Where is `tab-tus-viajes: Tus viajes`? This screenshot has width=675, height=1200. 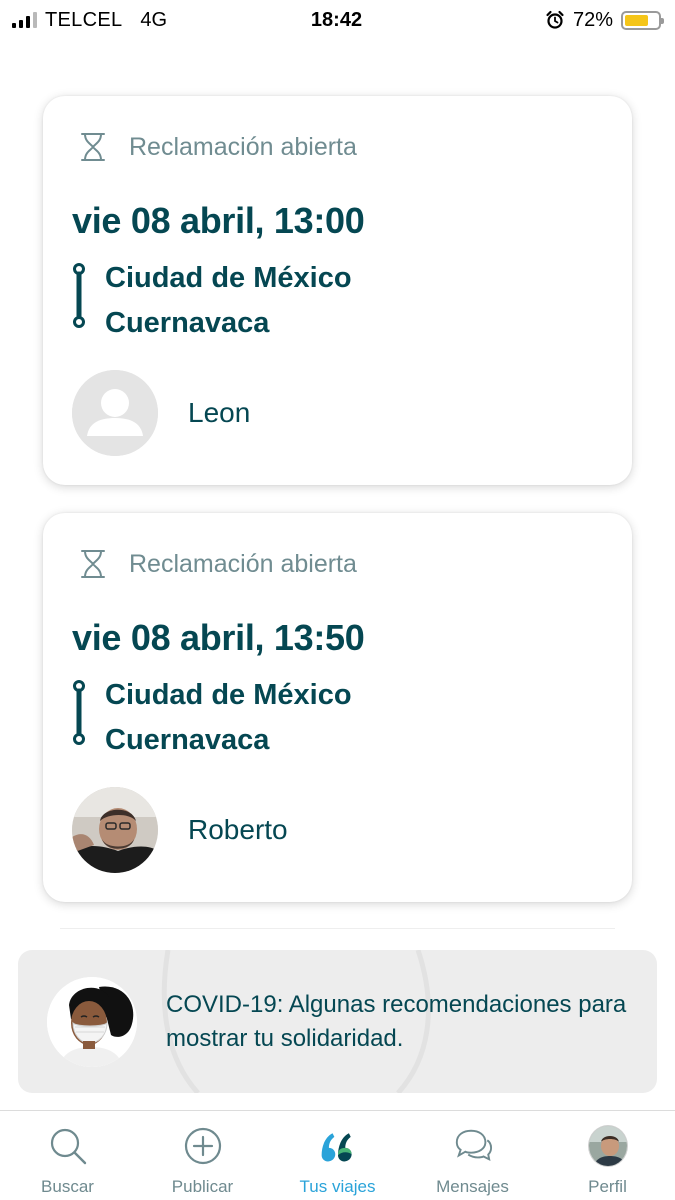 tab-tus-viajes: Tus viajes is located at coordinates (337, 1155).